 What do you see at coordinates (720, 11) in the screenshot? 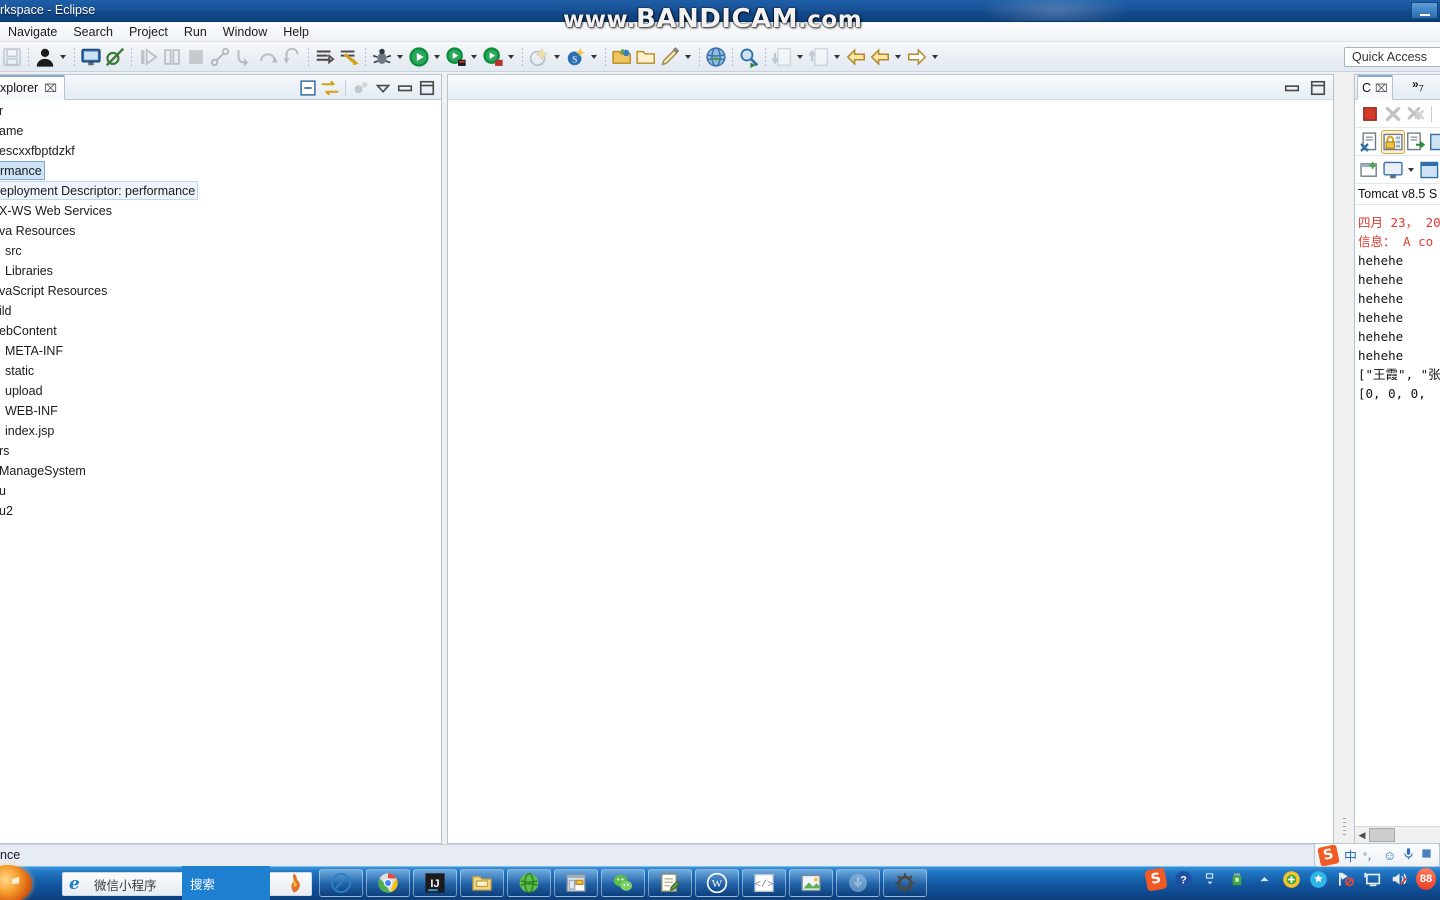
I see `window-titlebar: rkspace - Eclipse` at bounding box center [720, 11].